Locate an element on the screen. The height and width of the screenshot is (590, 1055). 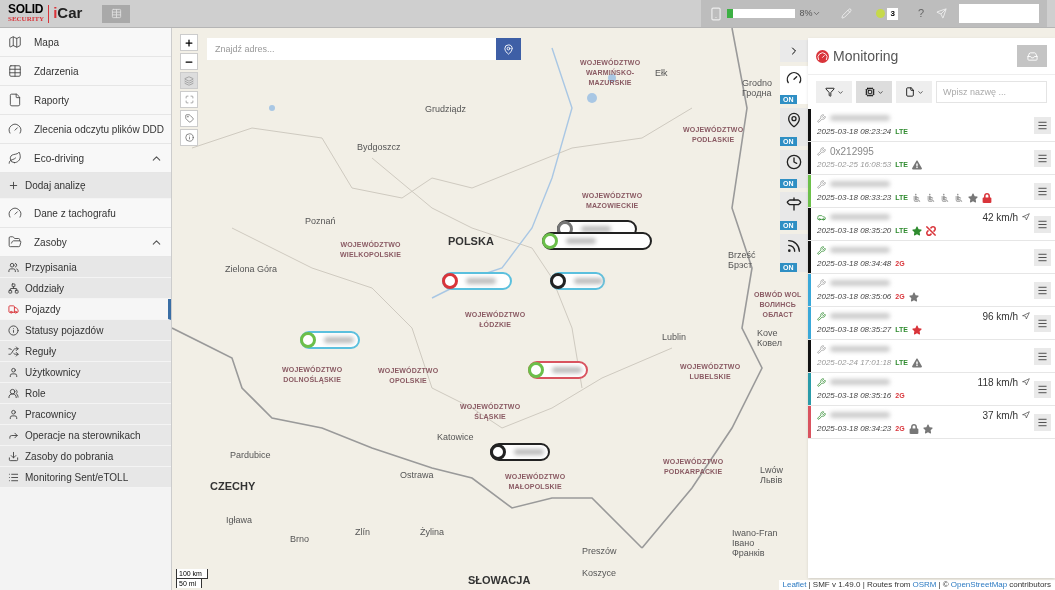
device-dropdown is located at coordinates (874, 92).